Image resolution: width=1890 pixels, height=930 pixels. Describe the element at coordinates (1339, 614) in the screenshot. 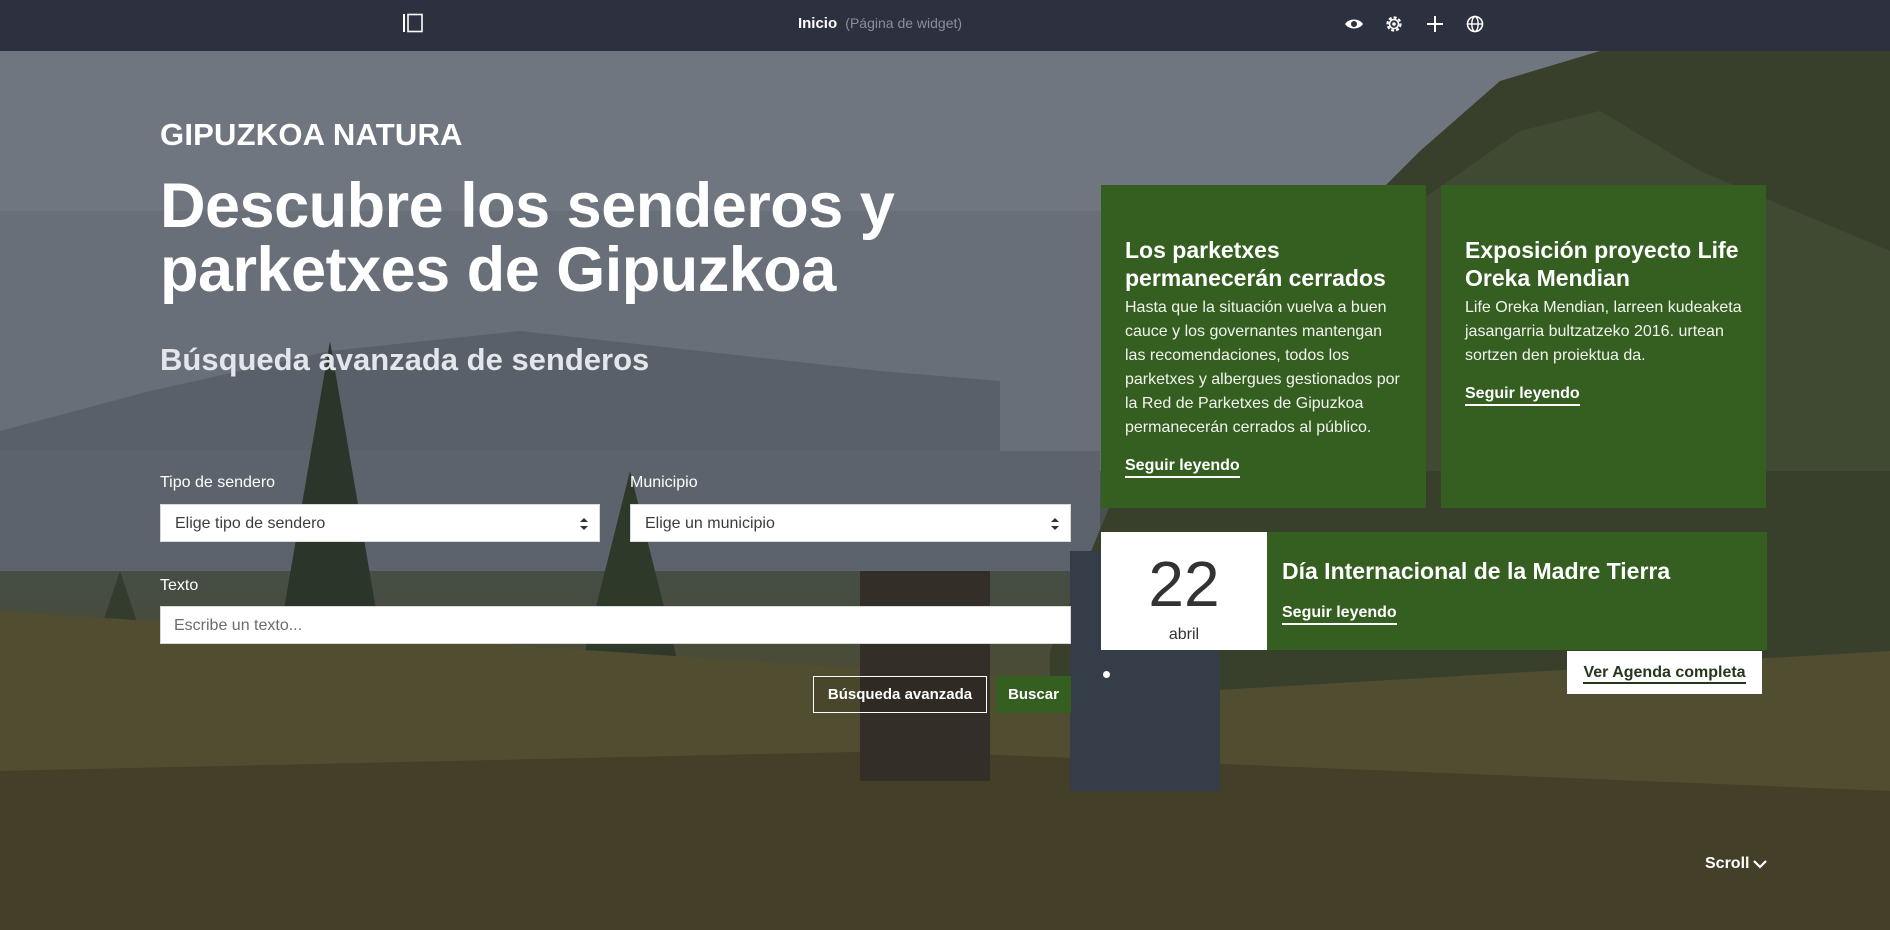

I see `event-read-more-link: Seguir leyendo` at that location.